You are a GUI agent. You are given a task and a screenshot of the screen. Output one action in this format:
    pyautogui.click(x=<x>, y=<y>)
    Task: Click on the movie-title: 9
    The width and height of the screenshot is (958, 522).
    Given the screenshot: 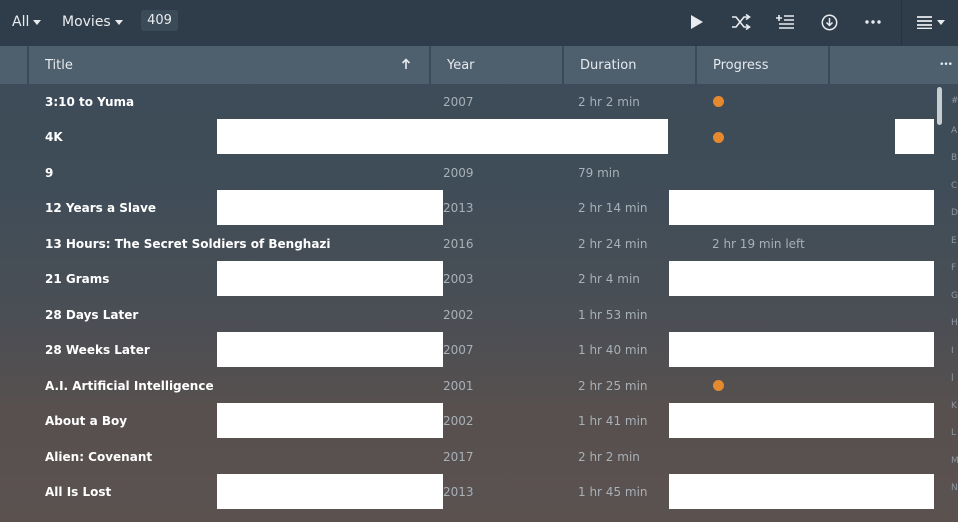 What is the action you would take?
    pyautogui.click(x=49, y=172)
    